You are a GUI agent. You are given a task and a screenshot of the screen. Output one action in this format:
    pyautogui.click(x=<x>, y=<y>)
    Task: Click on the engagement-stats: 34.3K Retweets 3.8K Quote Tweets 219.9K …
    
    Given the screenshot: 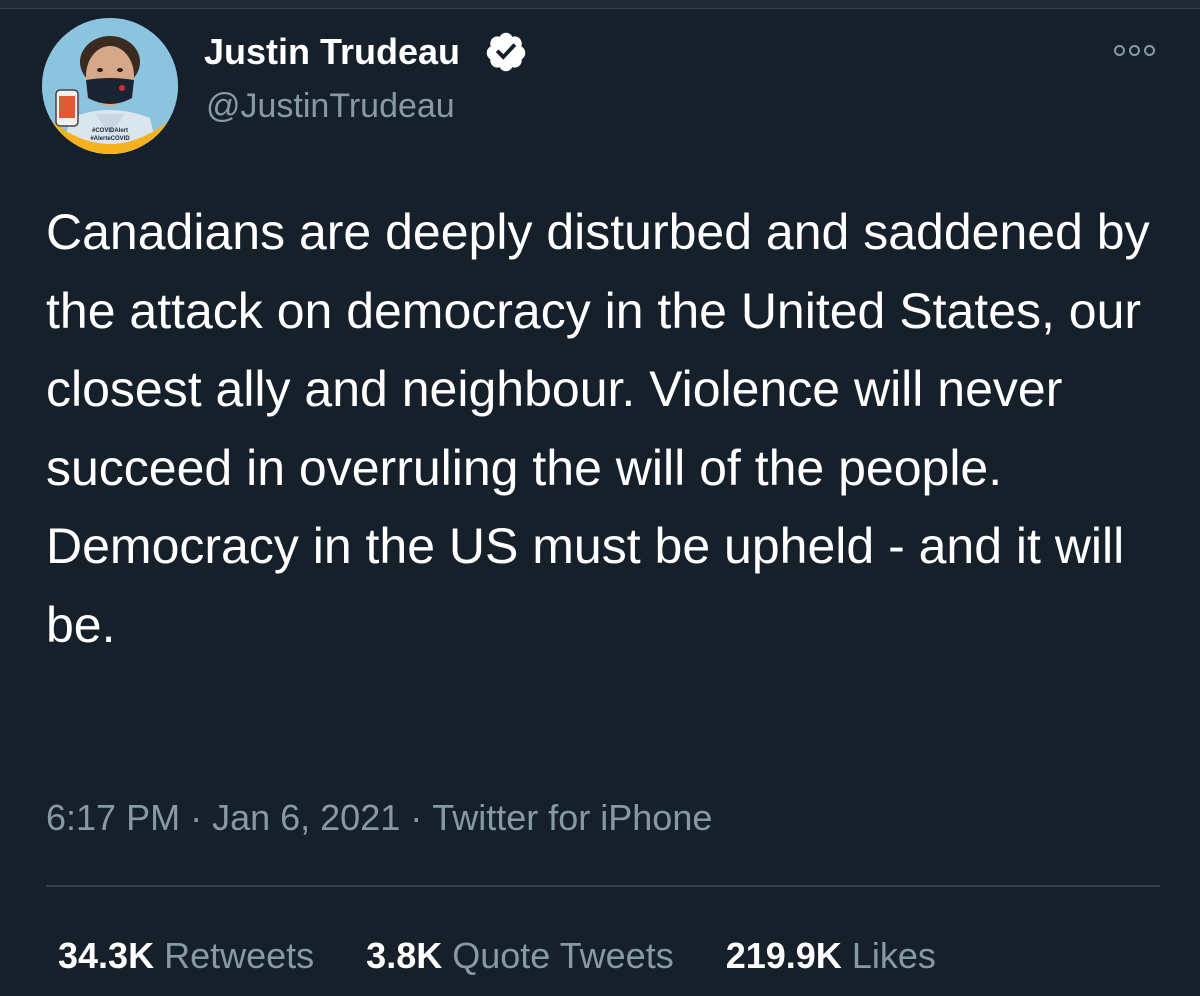 What is the action you would take?
    pyautogui.click(x=497, y=956)
    